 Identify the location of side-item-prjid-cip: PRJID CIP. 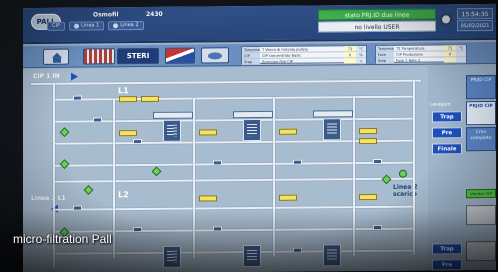
(481, 87).